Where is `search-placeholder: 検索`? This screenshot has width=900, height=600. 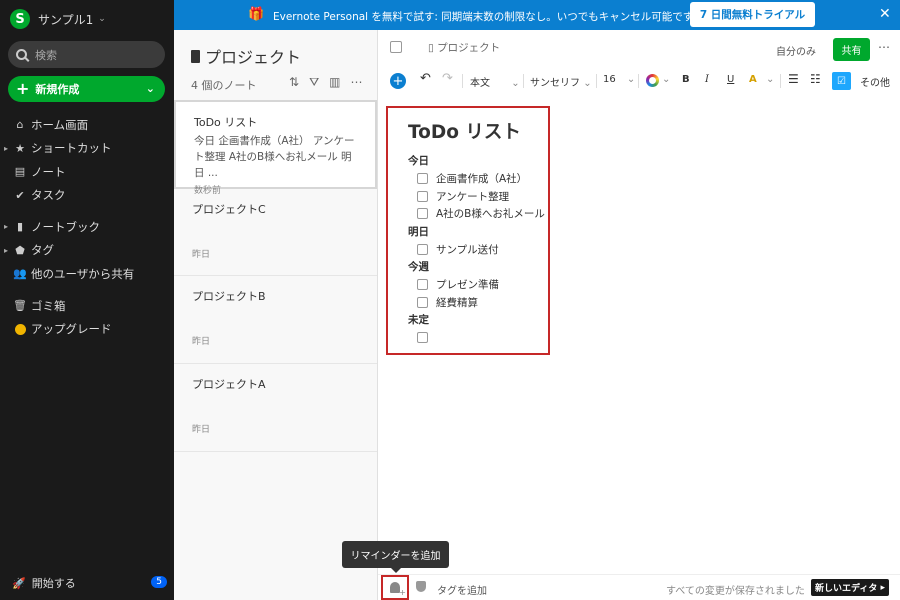
search-placeholder: 検索 is located at coordinates (46, 55).